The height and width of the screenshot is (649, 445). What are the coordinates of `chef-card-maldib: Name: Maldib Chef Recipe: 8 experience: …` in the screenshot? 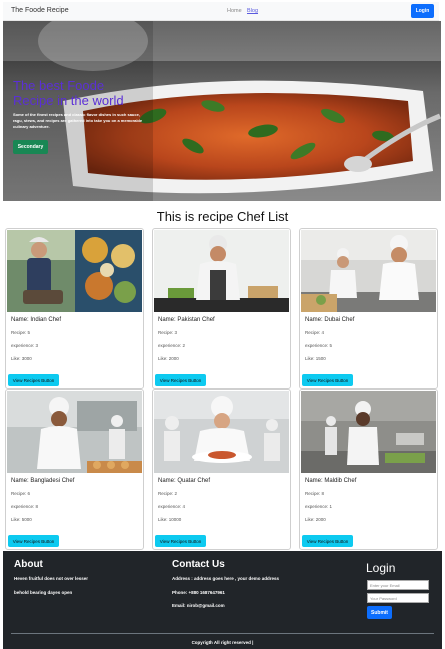 It's located at (368, 469).